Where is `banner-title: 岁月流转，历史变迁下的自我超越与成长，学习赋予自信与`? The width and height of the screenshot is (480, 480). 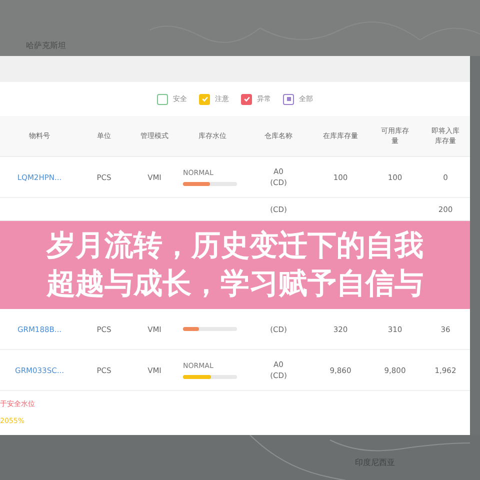 banner-title: 岁月流转，历史变迁下的自我超越与成长，学习赋予自信与 is located at coordinates (235, 264).